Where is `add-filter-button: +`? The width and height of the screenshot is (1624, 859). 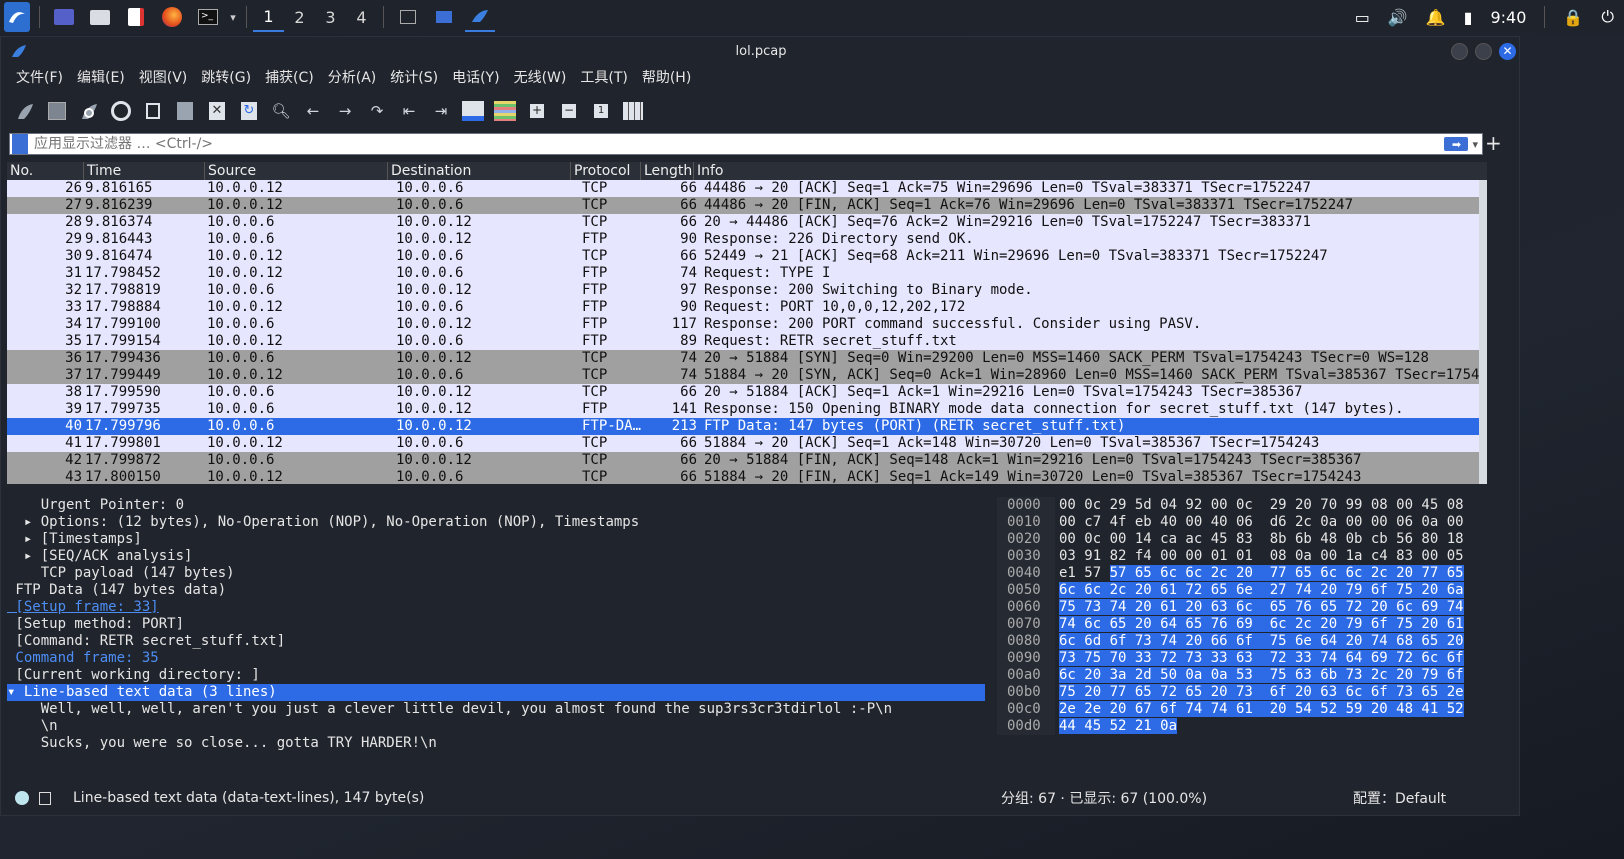
add-filter-button: + is located at coordinates (1493, 143).